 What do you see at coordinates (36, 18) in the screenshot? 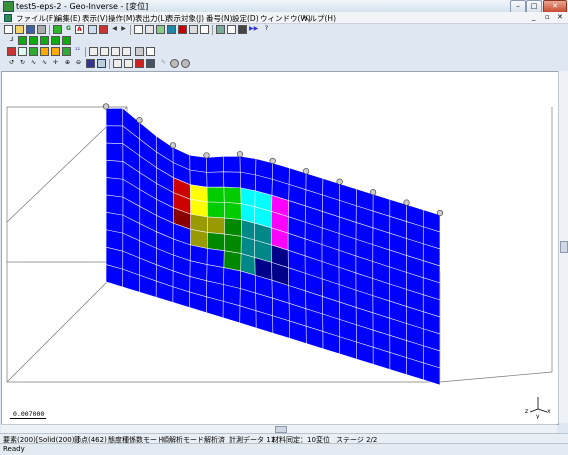
I see `menu-file: ファイル(F)` at bounding box center [36, 18].